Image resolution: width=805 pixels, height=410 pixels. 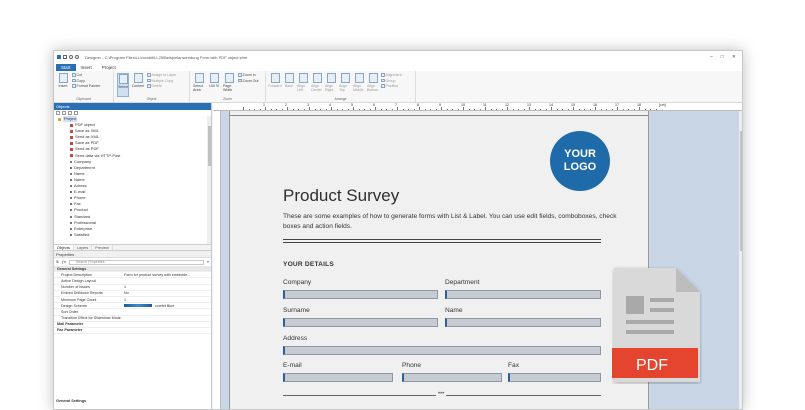 I want to click on select-button: Select, so click(x=123, y=85).